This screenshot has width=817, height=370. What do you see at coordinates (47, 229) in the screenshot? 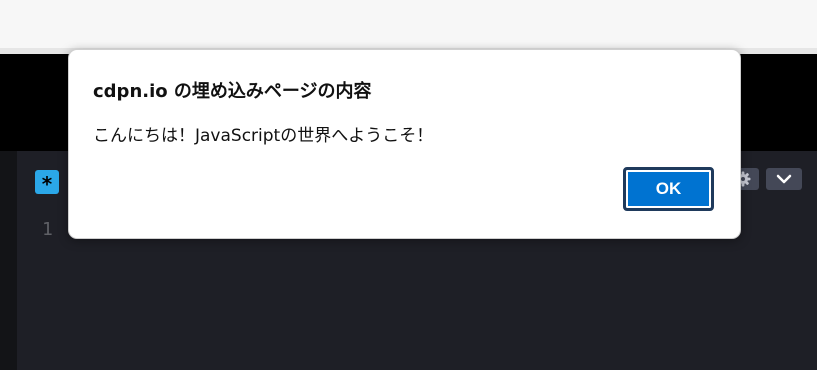
I see `line-number: 1` at bounding box center [47, 229].